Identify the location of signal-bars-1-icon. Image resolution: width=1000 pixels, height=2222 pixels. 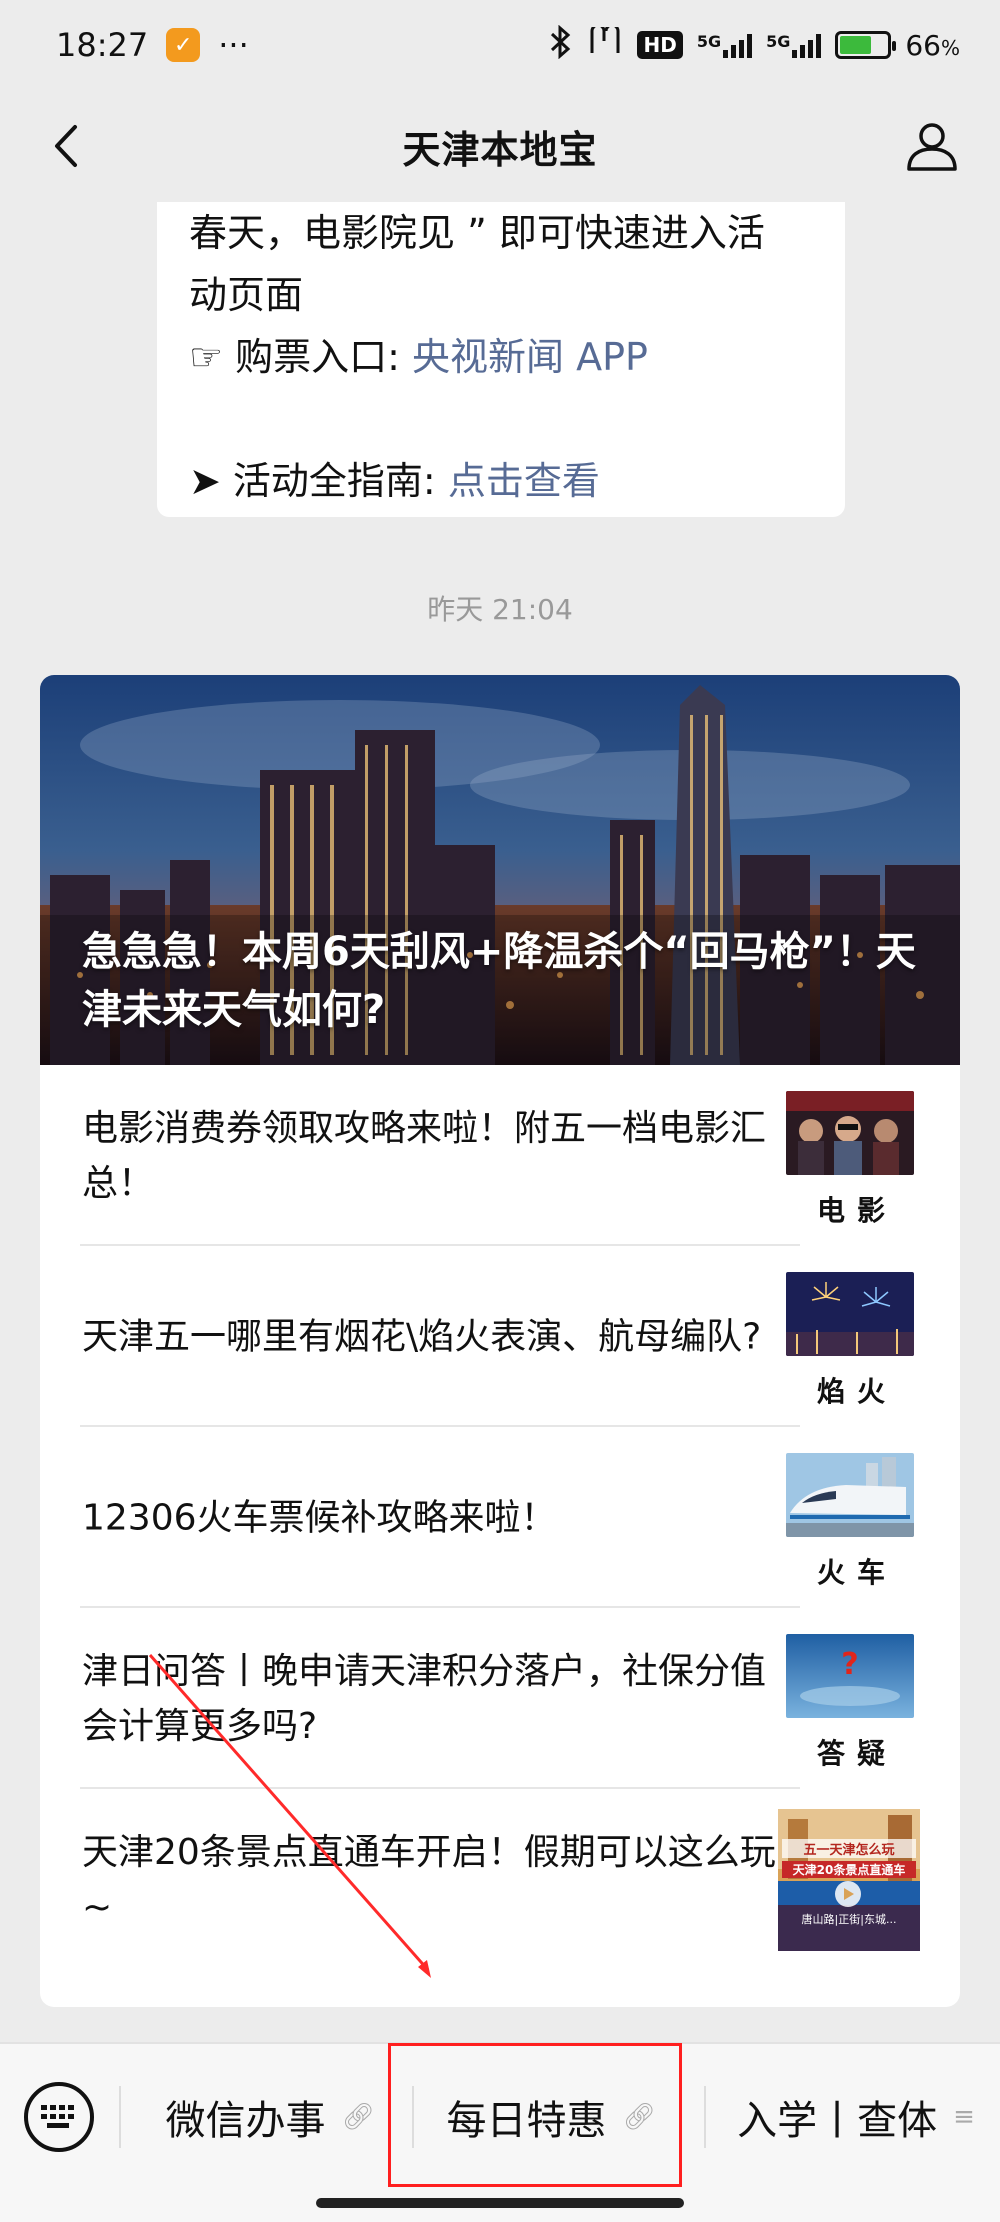
(738, 45).